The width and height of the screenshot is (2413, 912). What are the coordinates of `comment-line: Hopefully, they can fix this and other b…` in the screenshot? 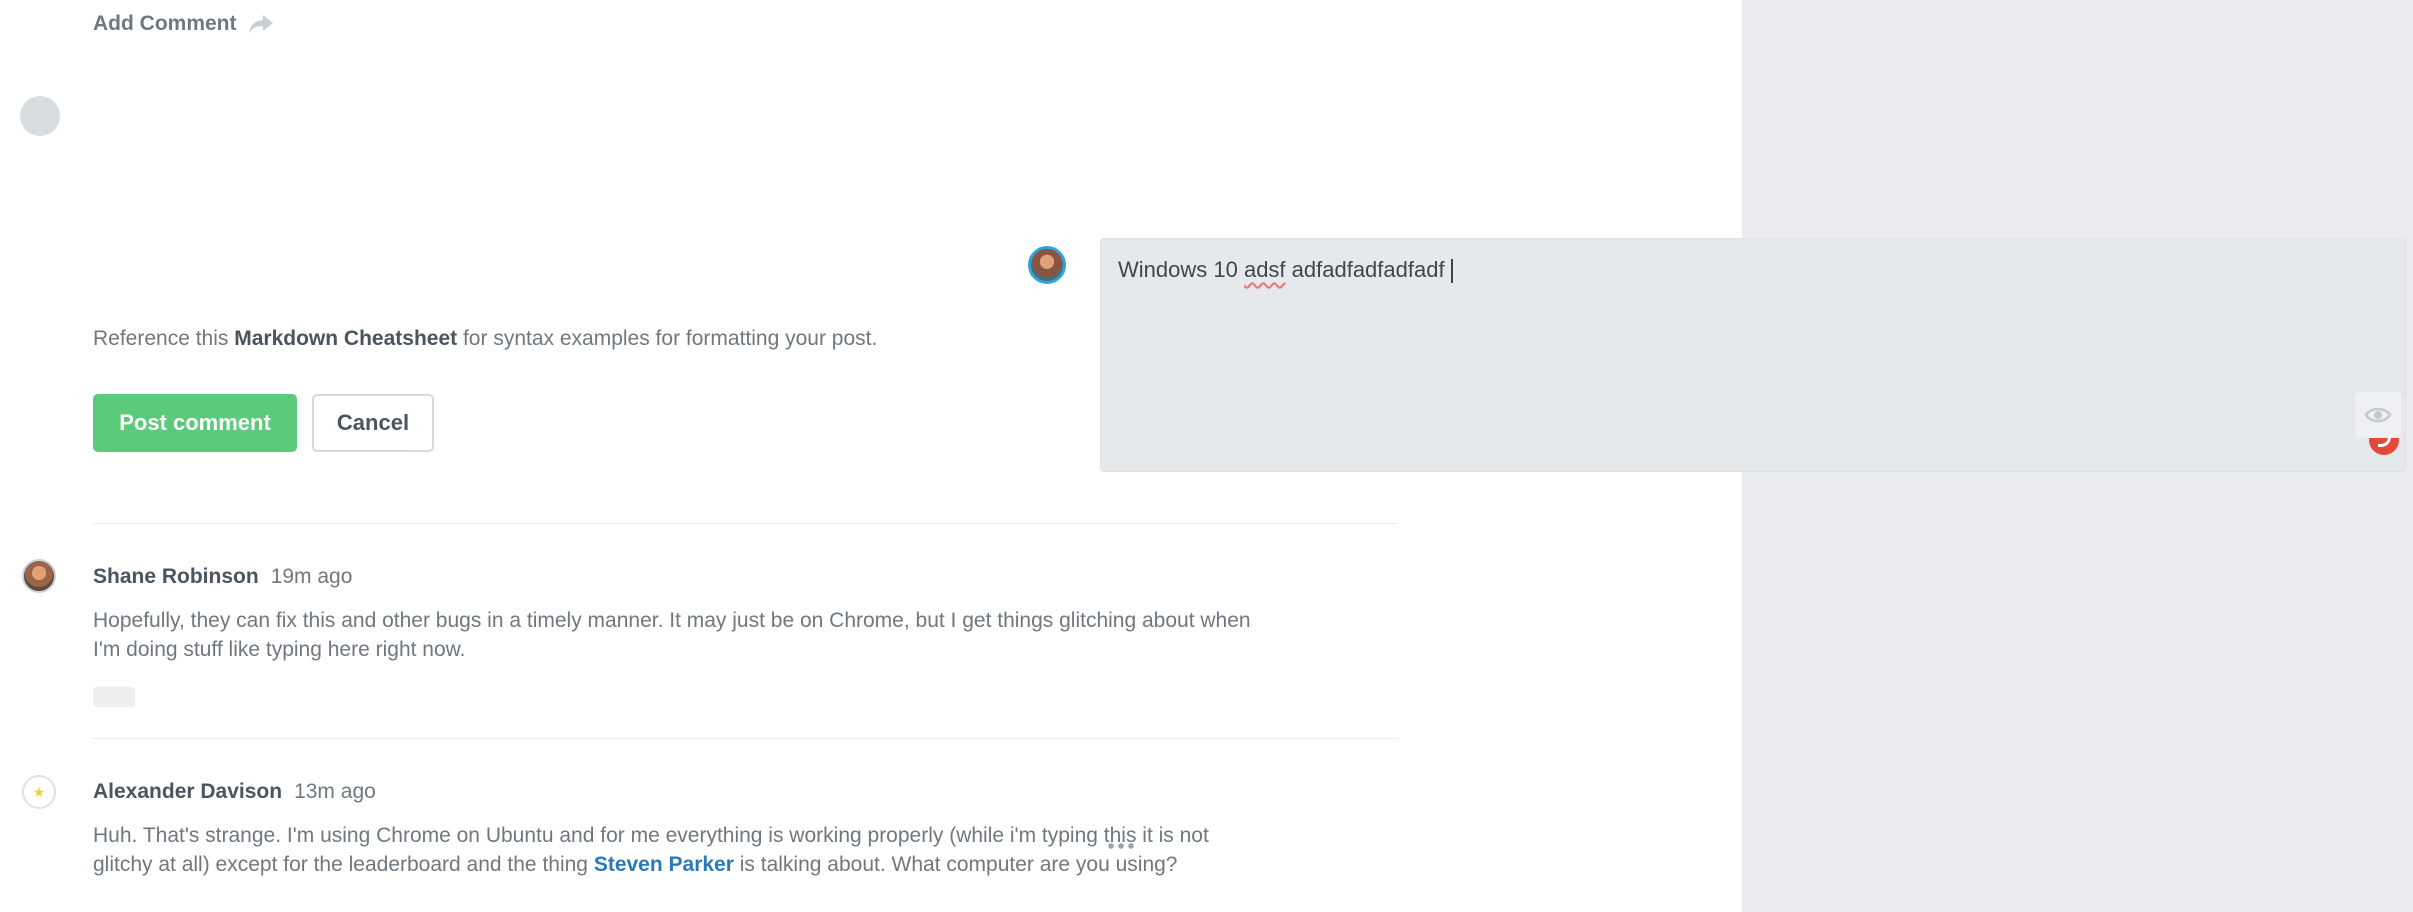 It's located at (672, 620).